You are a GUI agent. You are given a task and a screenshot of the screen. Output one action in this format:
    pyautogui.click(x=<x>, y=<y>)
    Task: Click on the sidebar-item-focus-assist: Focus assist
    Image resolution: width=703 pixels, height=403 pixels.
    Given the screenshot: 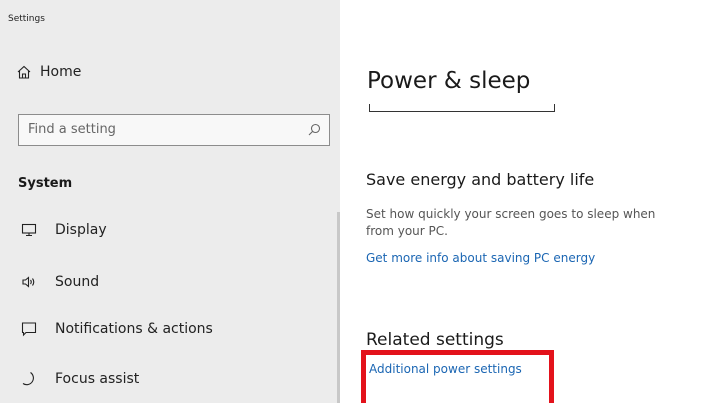 What is the action you would take?
    pyautogui.click(x=170, y=379)
    